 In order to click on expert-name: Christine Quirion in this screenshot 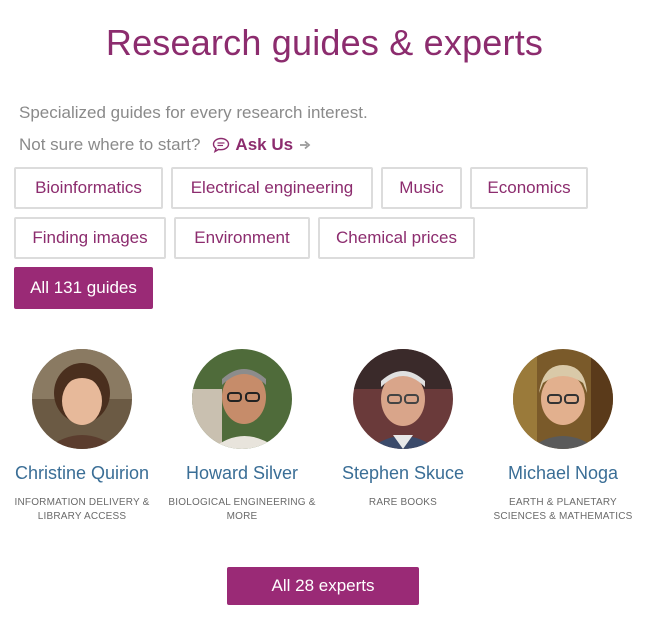, I will do `click(82, 473)`.